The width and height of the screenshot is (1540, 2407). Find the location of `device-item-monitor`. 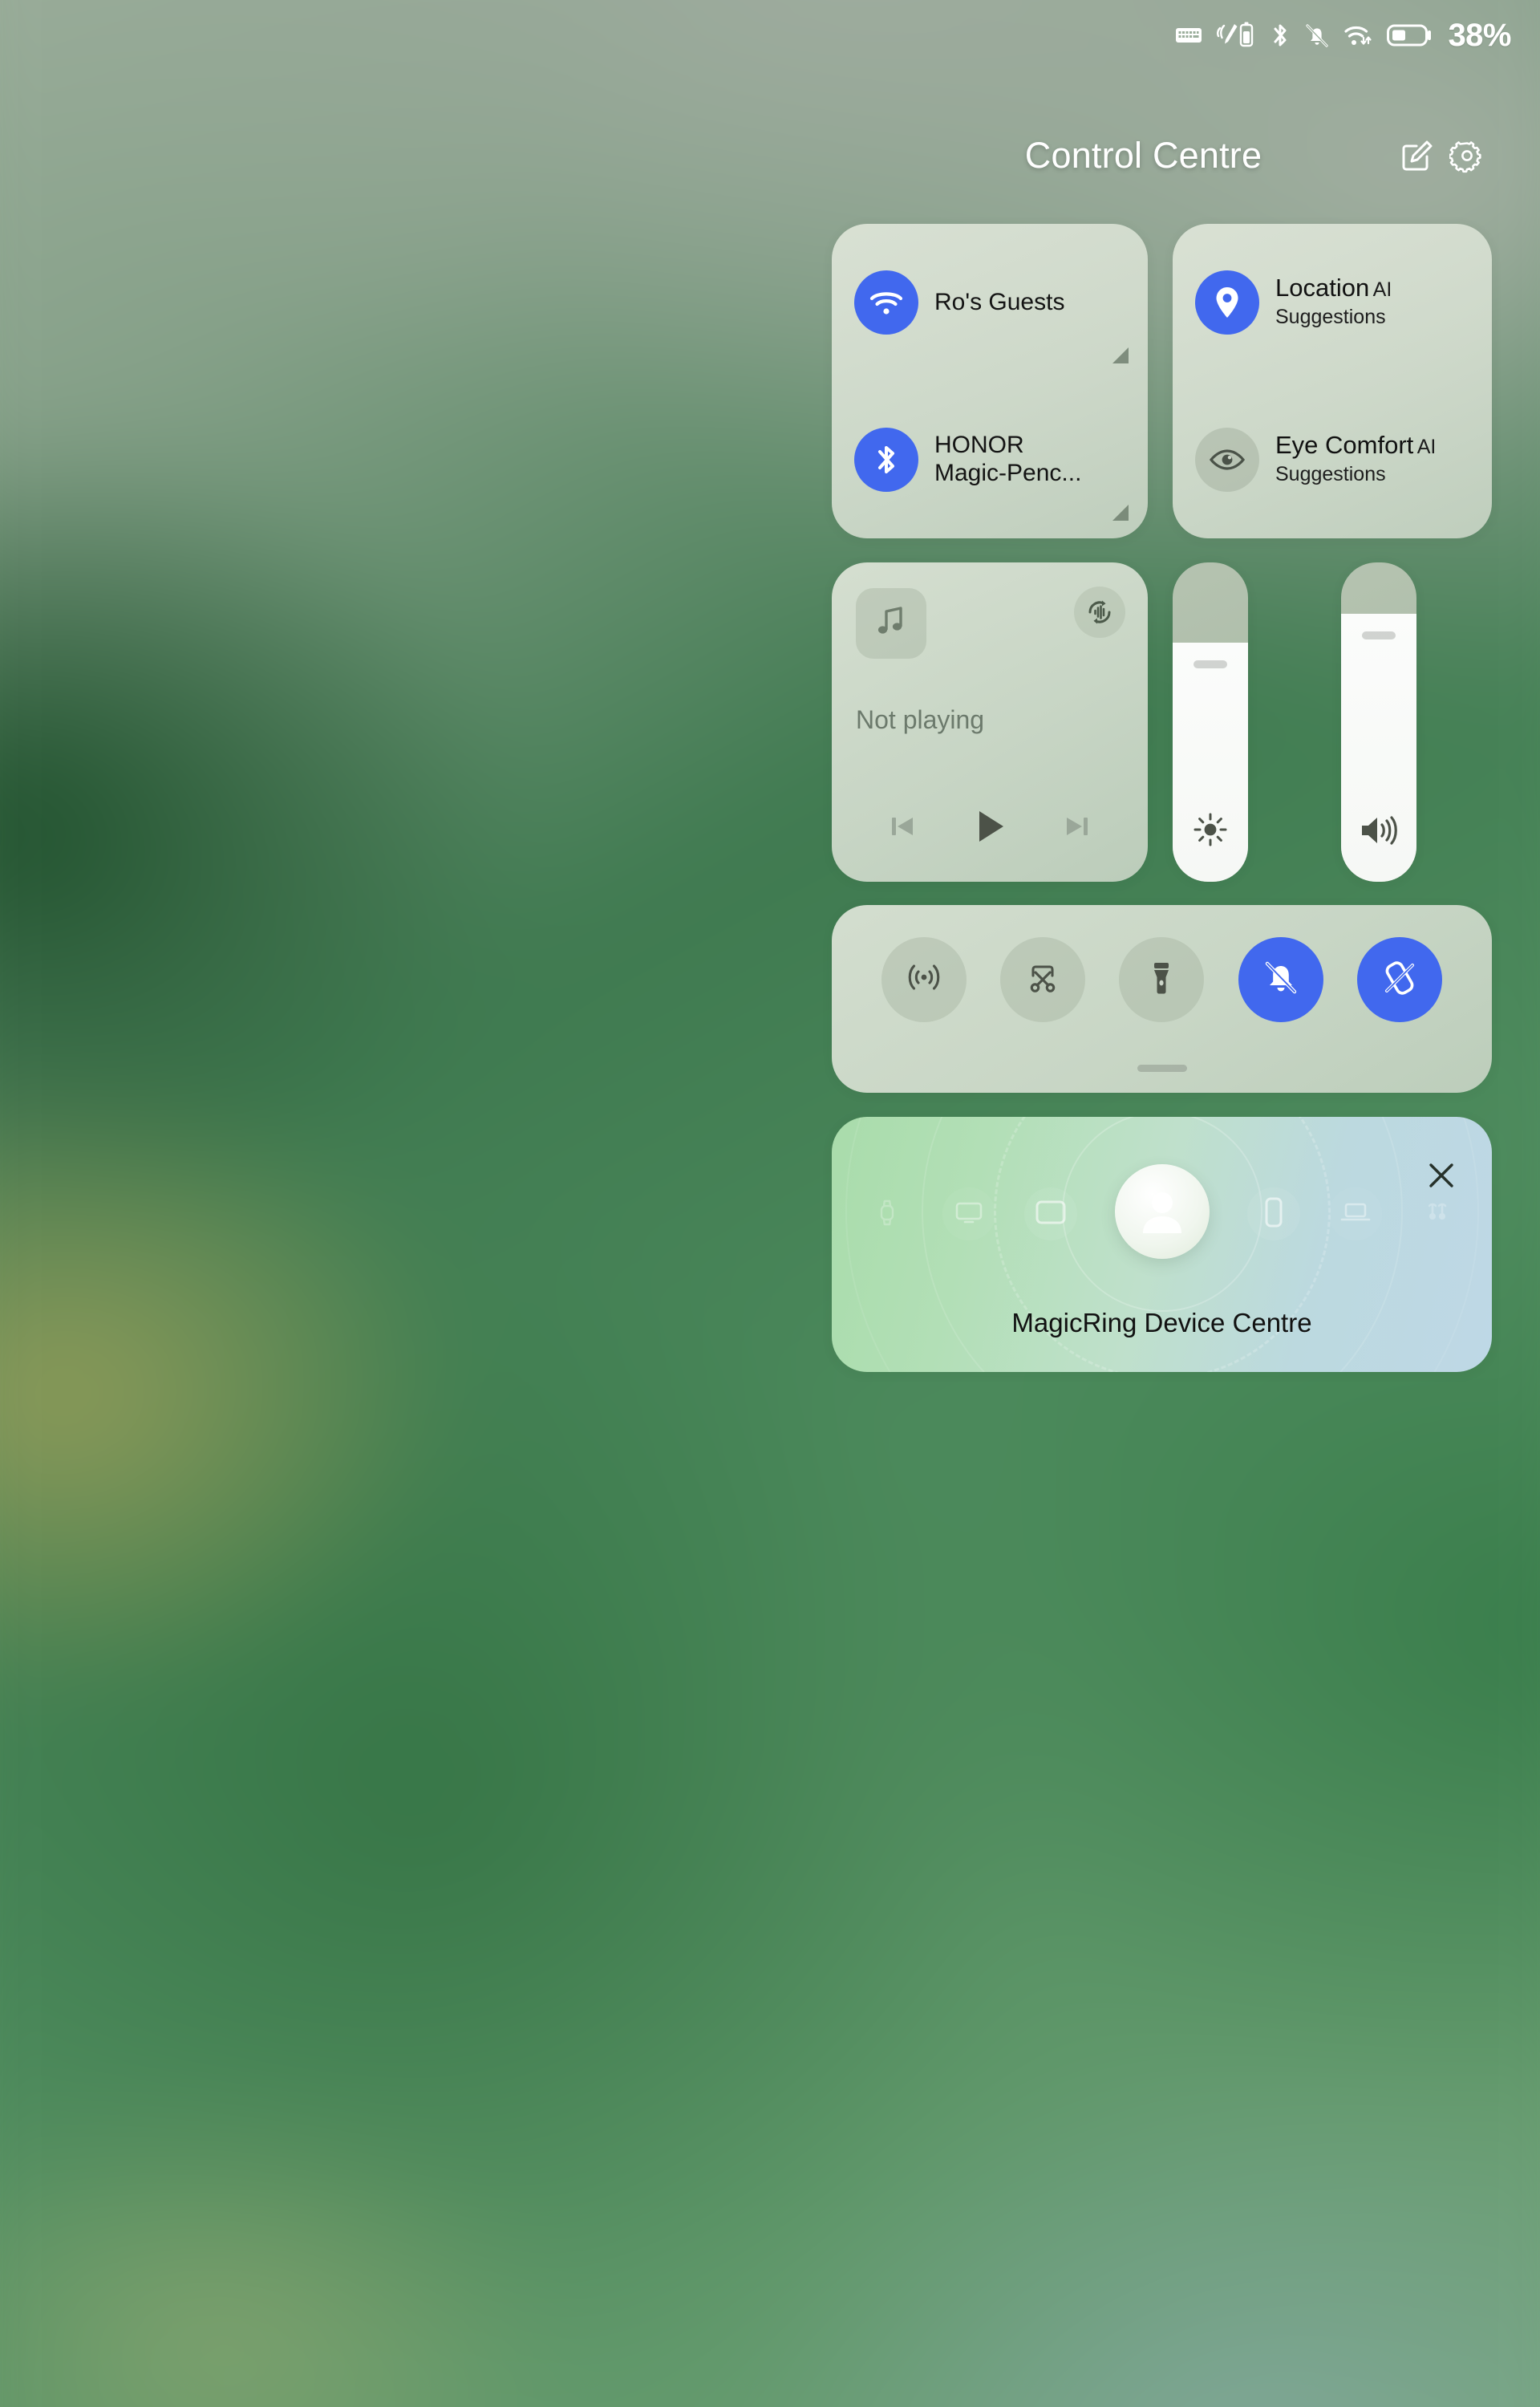

device-item-monitor is located at coordinates (968, 1214).